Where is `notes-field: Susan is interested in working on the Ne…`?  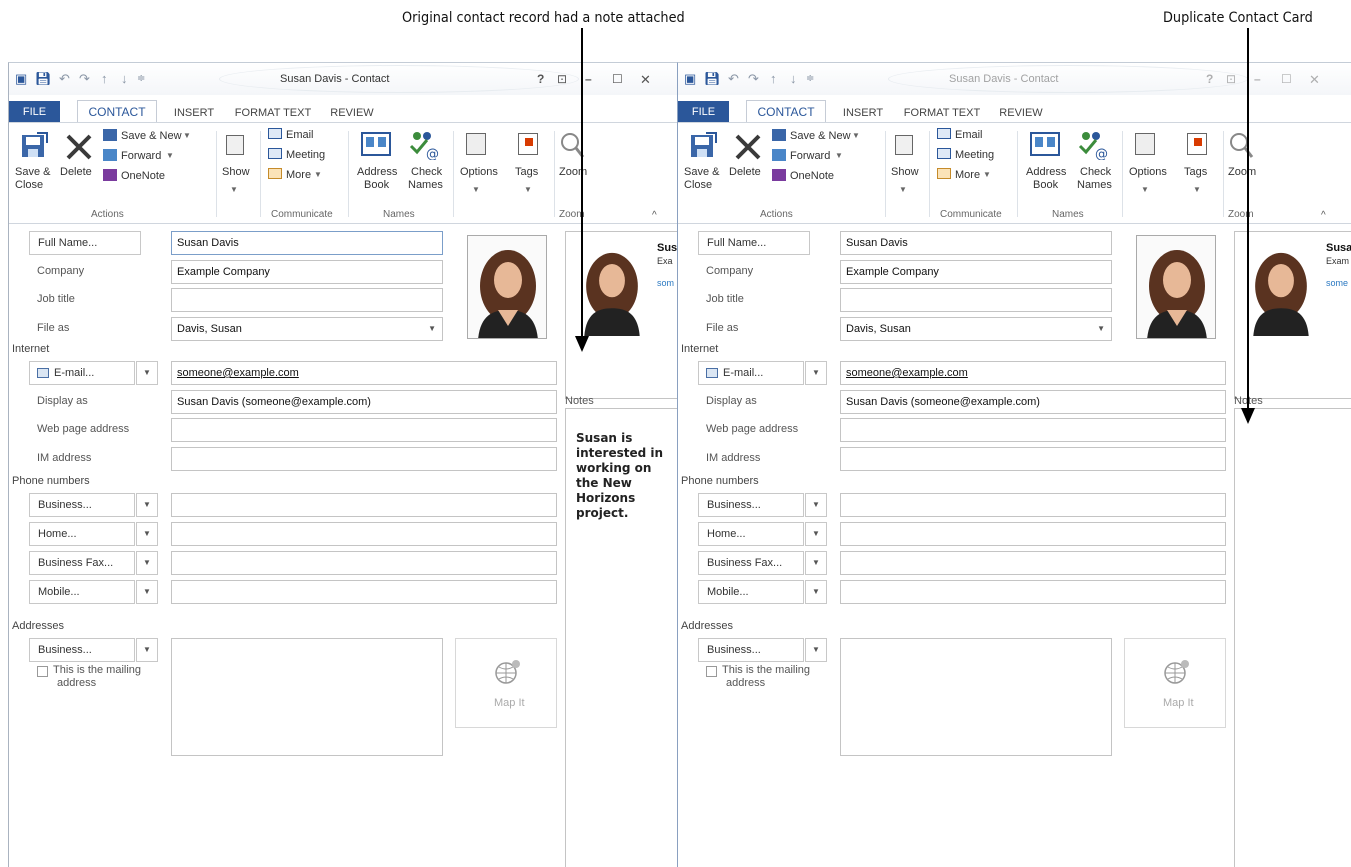
notes-field: Susan is interested in working on the Ne… is located at coordinates (624, 637).